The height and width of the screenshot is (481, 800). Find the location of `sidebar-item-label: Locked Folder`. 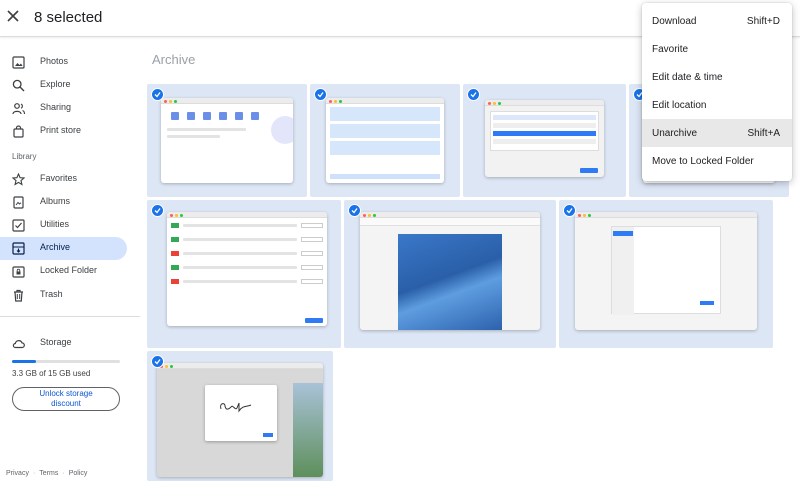

sidebar-item-label: Locked Folder is located at coordinates (69, 270).